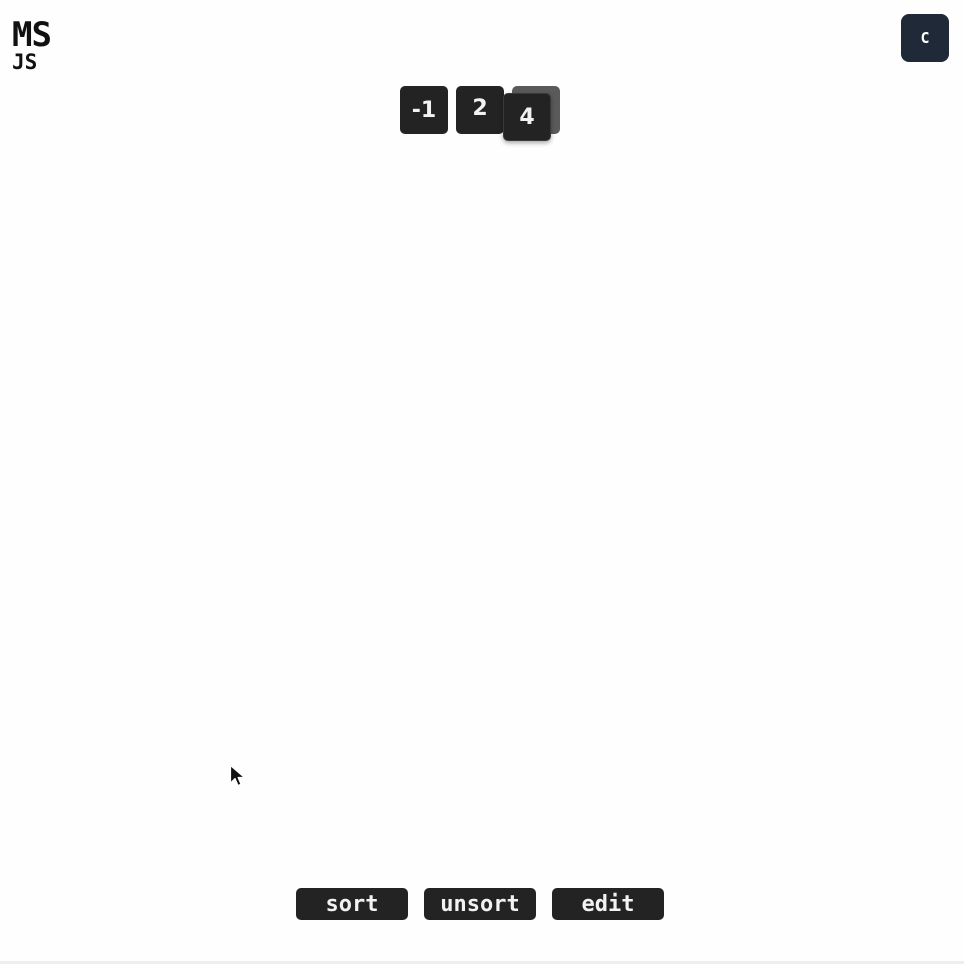 This screenshot has height=964, width=964. What do you see at coordinates (527, 117) in the screenshot?
I see `tile-four-dragging: 4` at bounding box center [527, 117].